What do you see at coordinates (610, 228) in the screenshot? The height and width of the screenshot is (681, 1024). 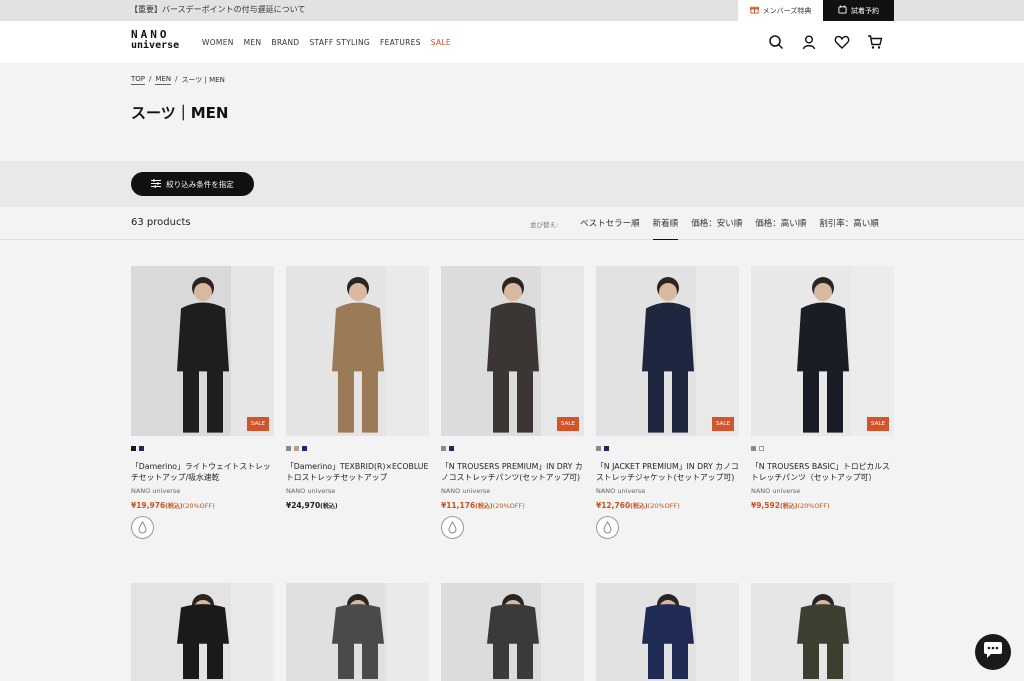 I see `sort-bestseller: ベストセラー順` at bounding box center [610, 228].